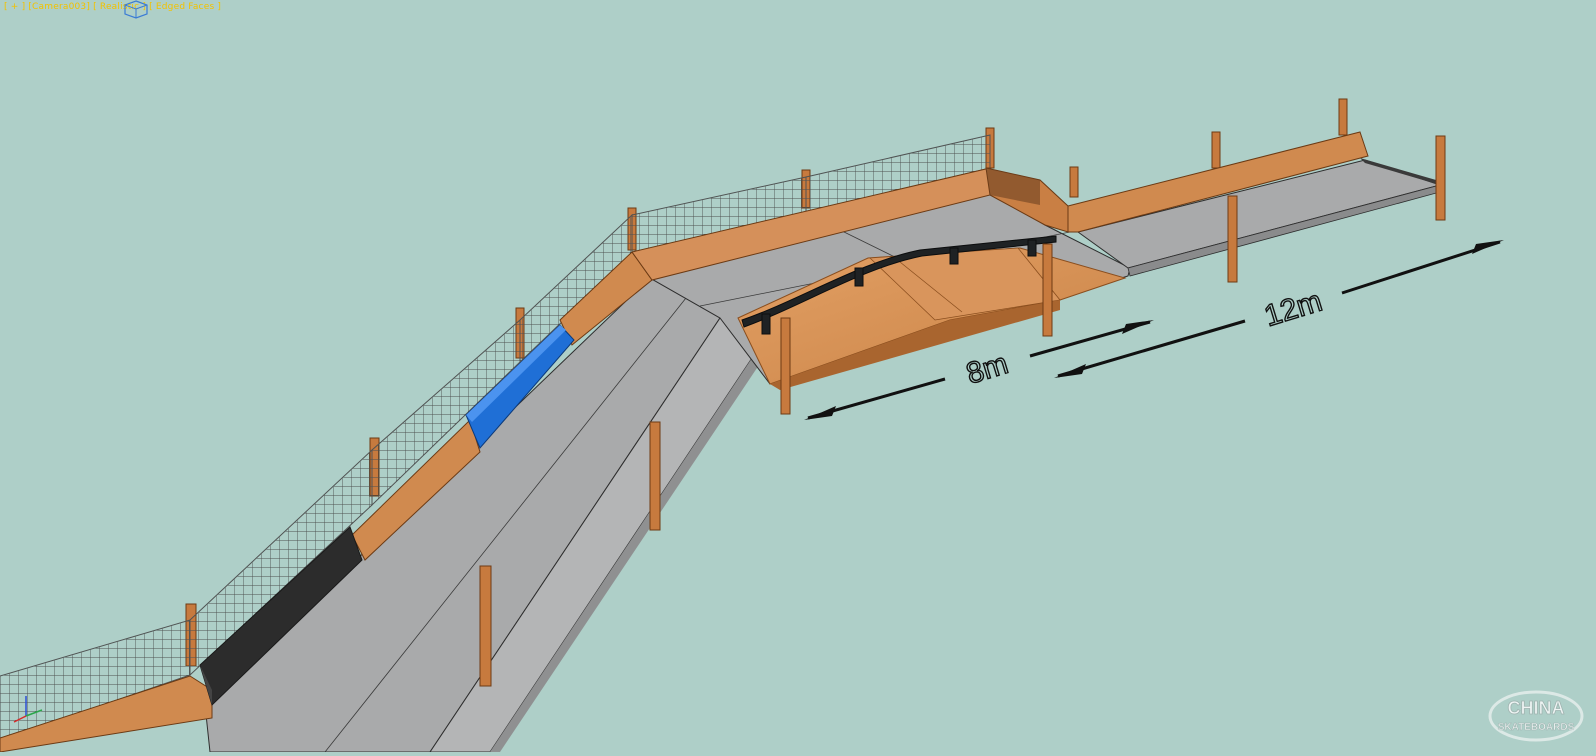 Image resolution: width=1596 pixels, height=756 pixels. Describe the element at coordinates (28, 711) in the screenshot. I see `axis-gizmo-icon` at that location.